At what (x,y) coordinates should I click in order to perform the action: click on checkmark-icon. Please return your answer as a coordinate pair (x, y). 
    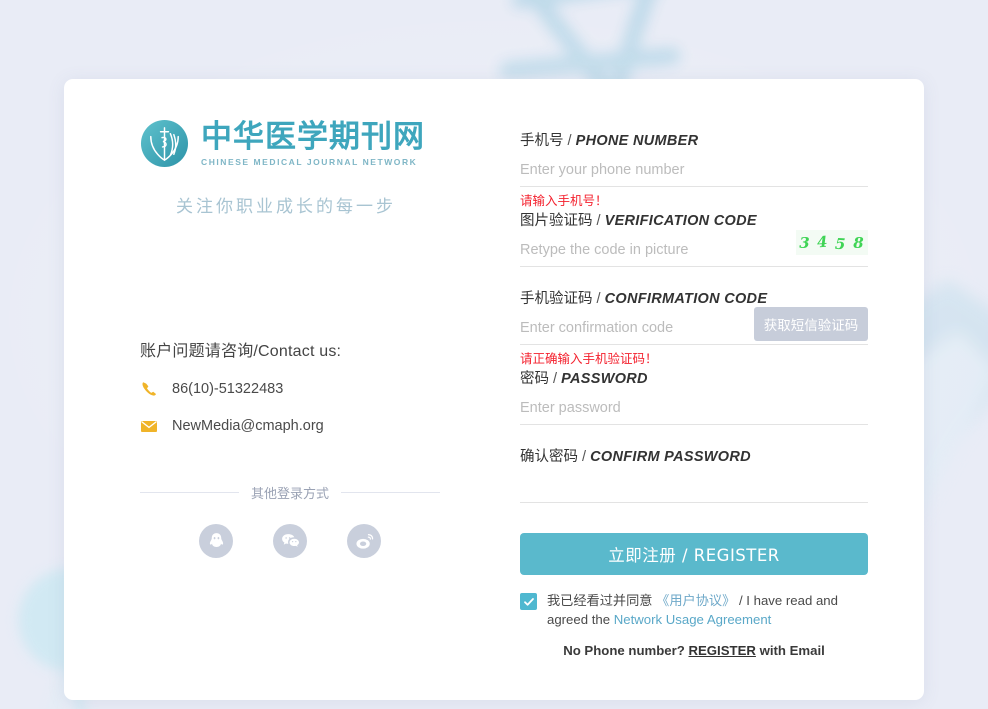
    Looking at the image, I should click on (528, 601).